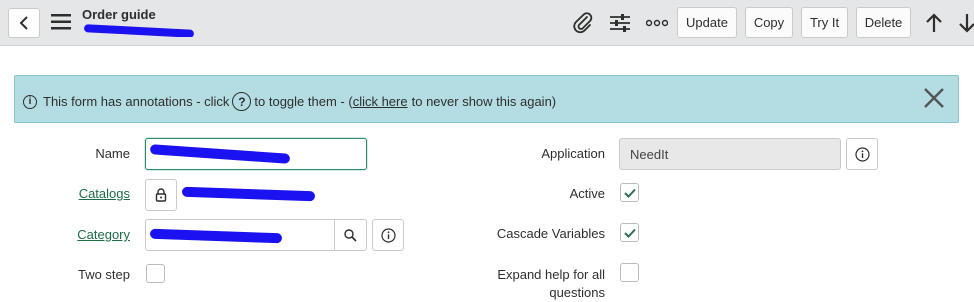 Image resolution: width=974 pixels, height=302 pixels. Describe the element at coordinates (964, 23) in the screenshot. I see `arrow-down-icon` at that location.